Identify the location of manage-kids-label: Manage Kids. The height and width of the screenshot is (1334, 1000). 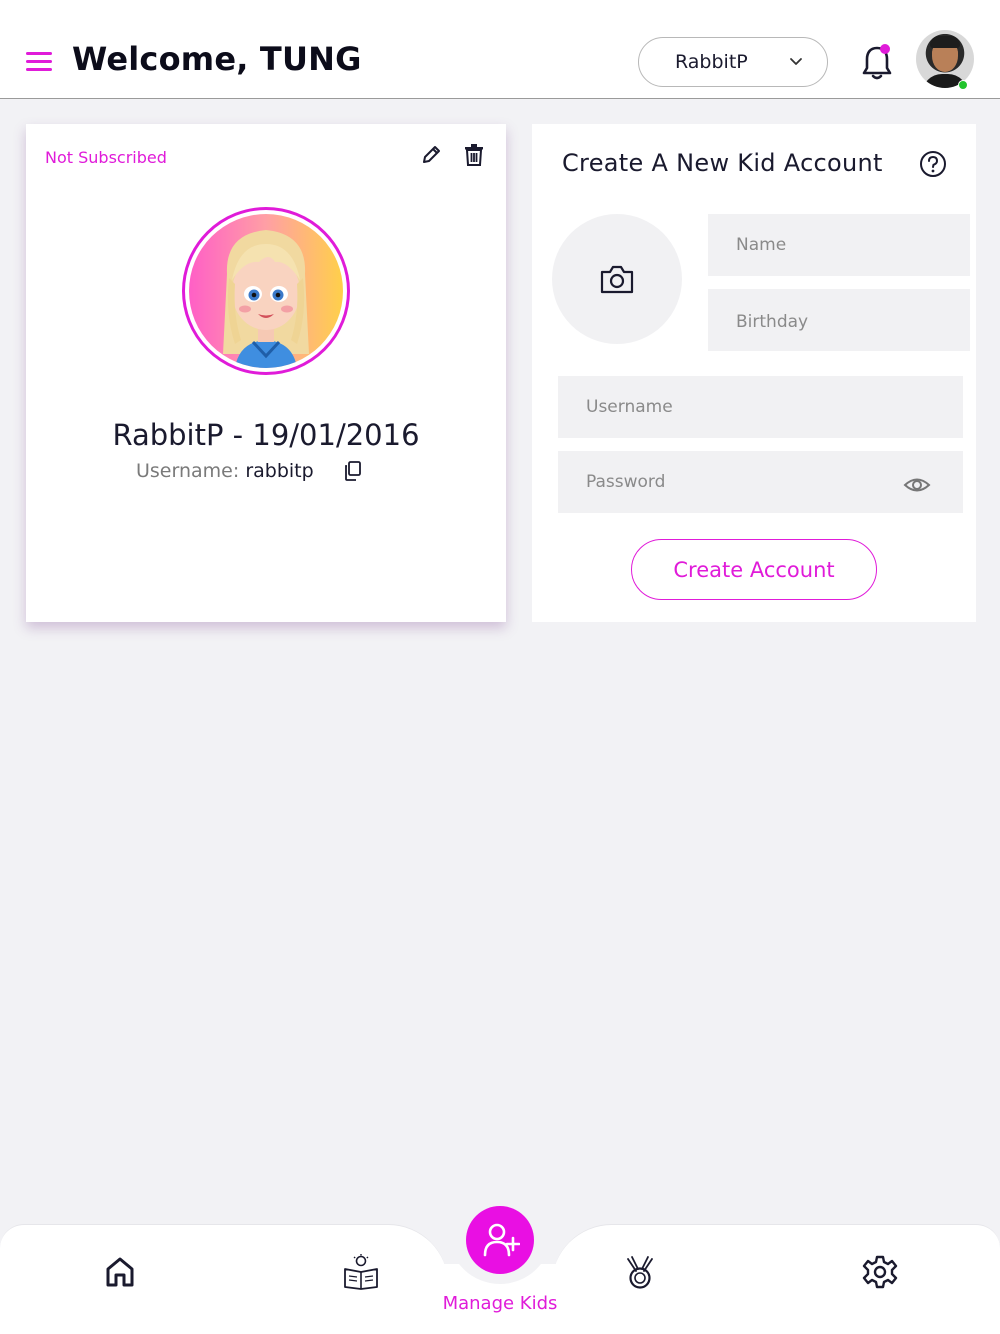
(500, 1303).